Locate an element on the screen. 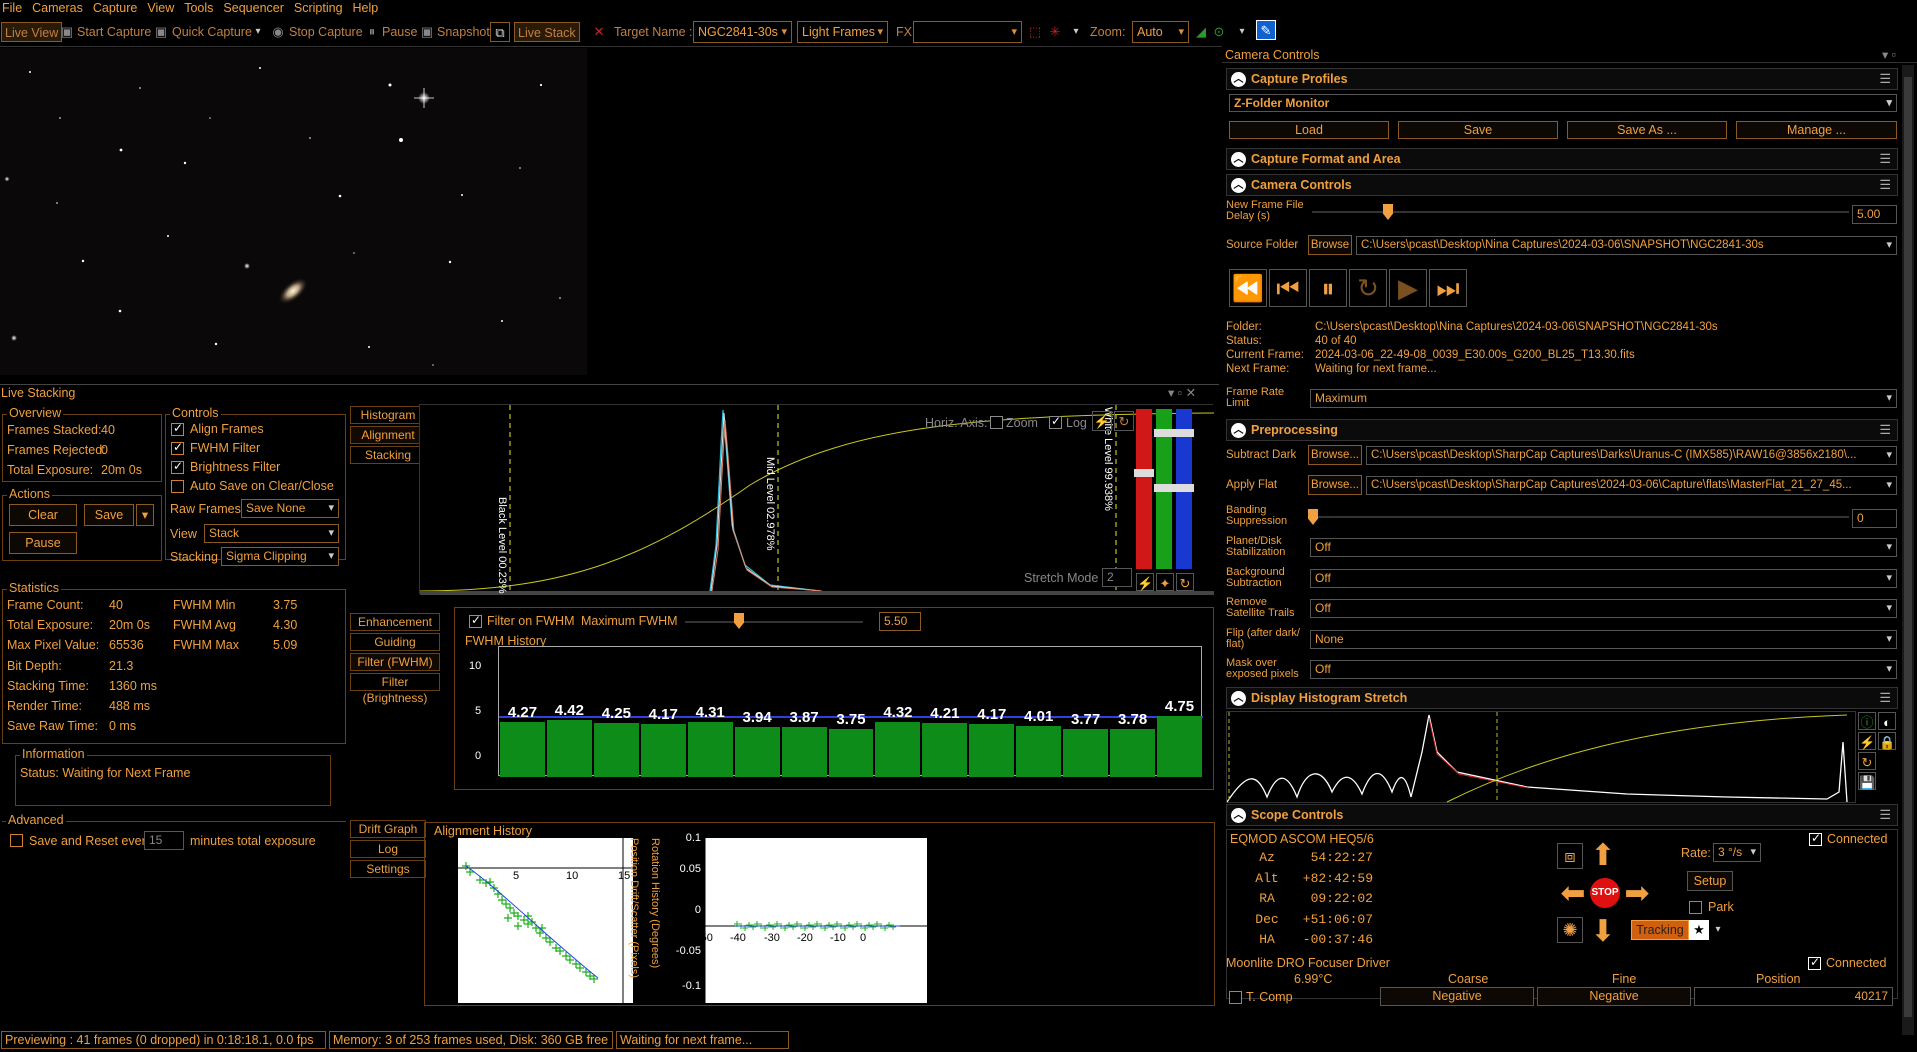 The height and width of the screenshot is (1052, 1917). banding-suppression-input: 0 is located at coordinates (1874, 518).